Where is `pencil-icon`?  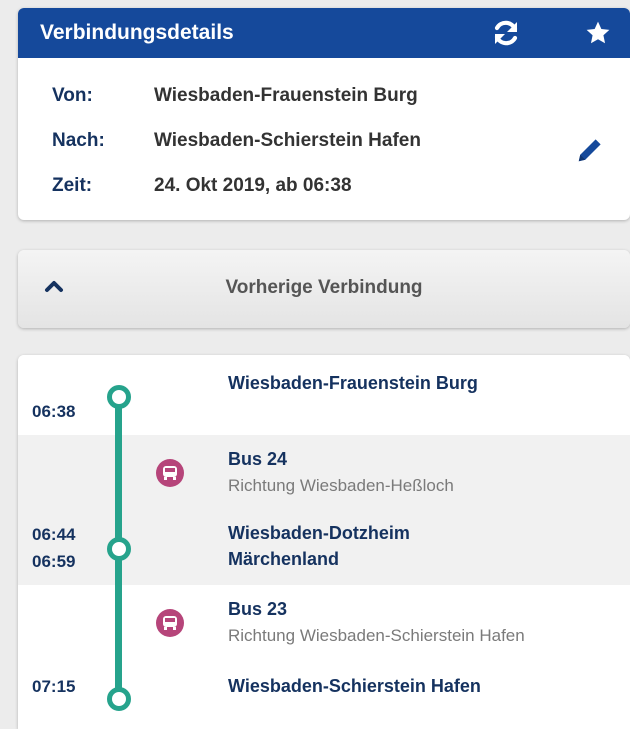
pencil-icon is located at coordinates (589, 150).